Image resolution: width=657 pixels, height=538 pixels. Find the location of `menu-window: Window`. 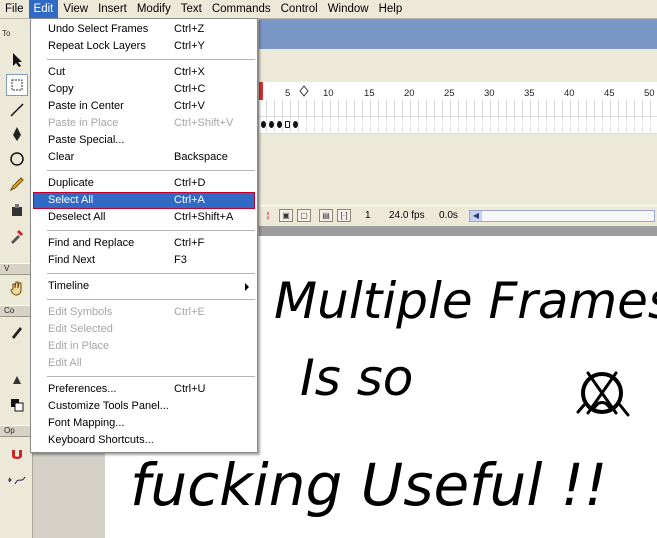

menu-window: Window is located at coordinates (348, 9).